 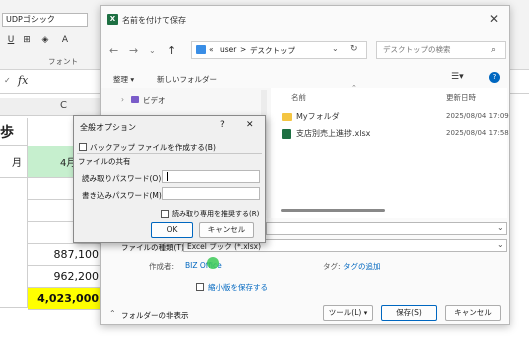 What do you see at coordinates (66, 255) in the screenshot?
I see `value-cell: 887,100` at bounding box center [66, 255].